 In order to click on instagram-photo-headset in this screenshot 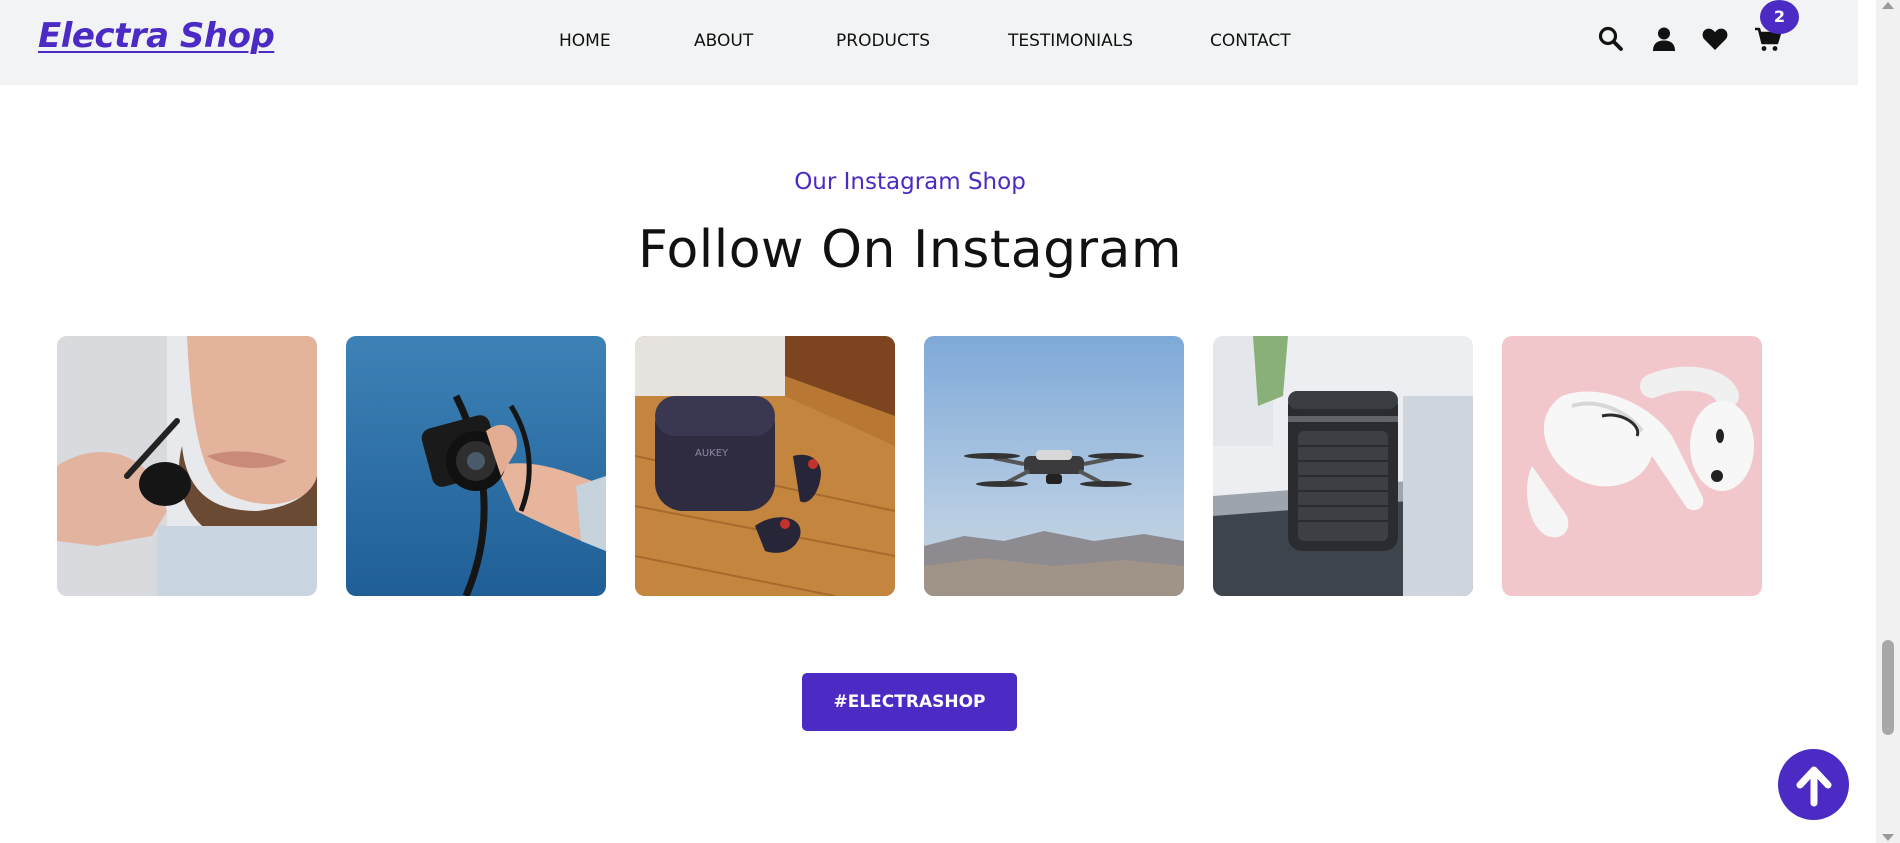, I will do `click(187, 466)`.